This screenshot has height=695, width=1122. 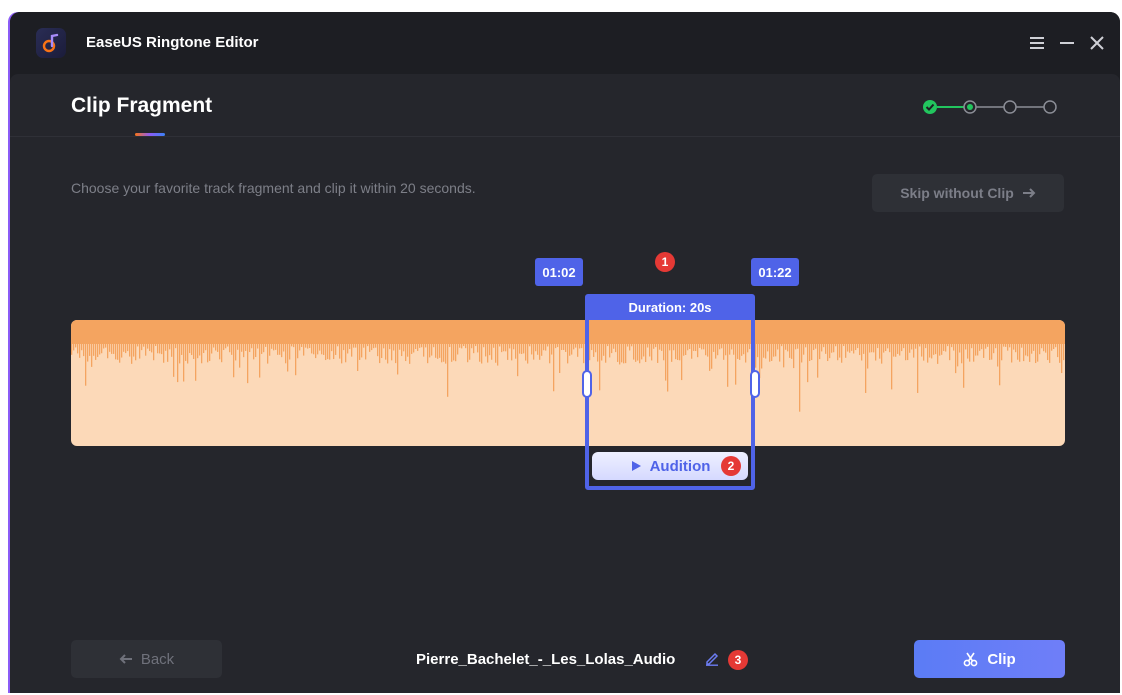 I want to click on app-title: EaseUS Ringtone Editor, so click(x=172, y=42).